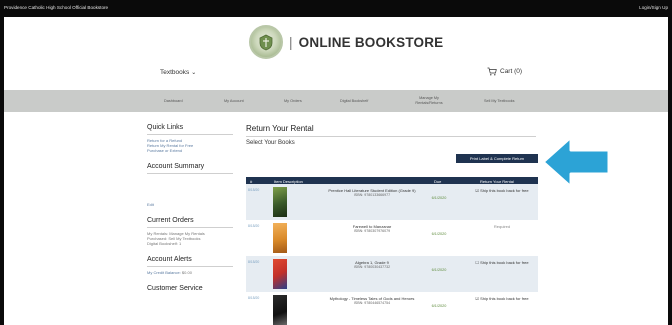 This screenshot has width=672, height=325. Describe the element at coordinates (429, 101) in the screenshot. I see `nav-manage-rentals: Manage My Rentals/Returns` at that location.